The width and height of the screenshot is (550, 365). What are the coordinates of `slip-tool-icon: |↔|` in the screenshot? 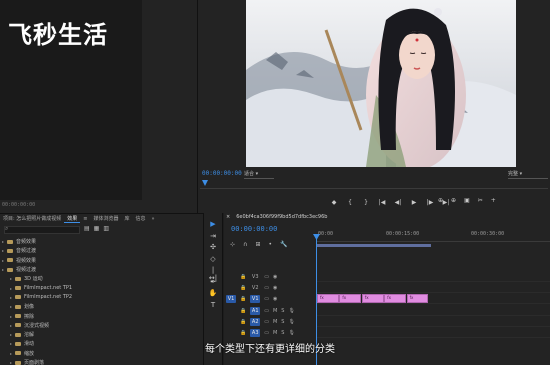 It's located at (213, 274).